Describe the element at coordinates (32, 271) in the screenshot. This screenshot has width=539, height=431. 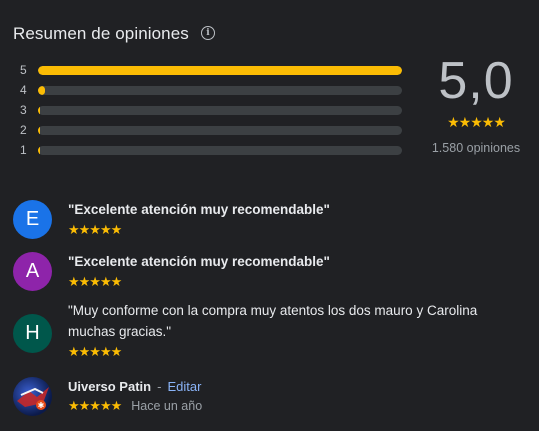
I see `avatar: A` at that location.